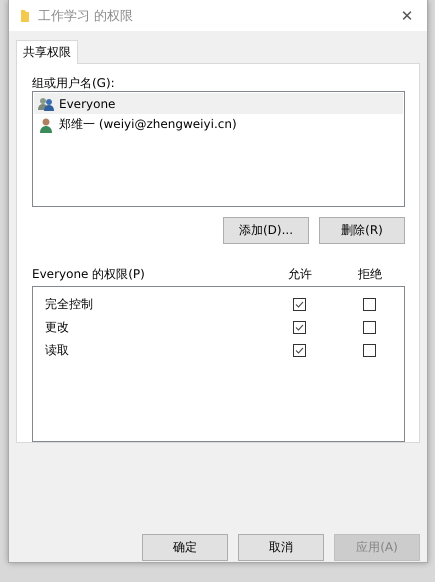  I want to click on permissions-label: Everyone 的权限(P), so click(89, 274).